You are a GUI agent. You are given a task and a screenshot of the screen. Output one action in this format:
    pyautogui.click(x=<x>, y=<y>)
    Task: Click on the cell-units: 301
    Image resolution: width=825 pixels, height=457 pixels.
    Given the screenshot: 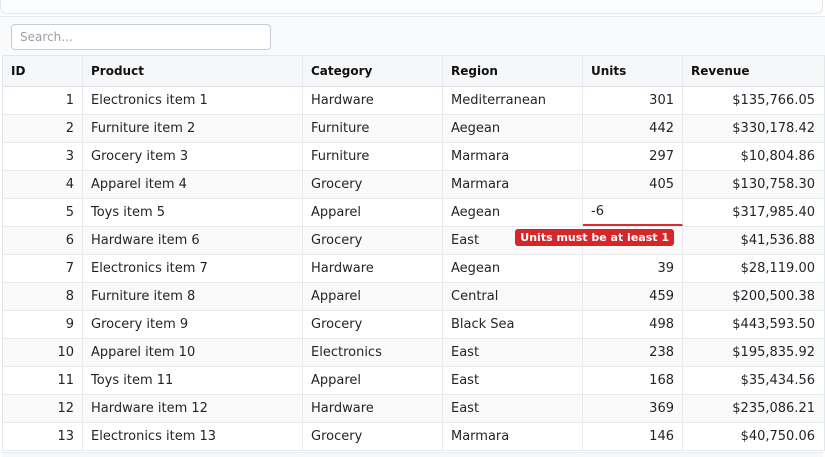 What is the action you would take?
    pyautogui.click(x=633, y=100)
    